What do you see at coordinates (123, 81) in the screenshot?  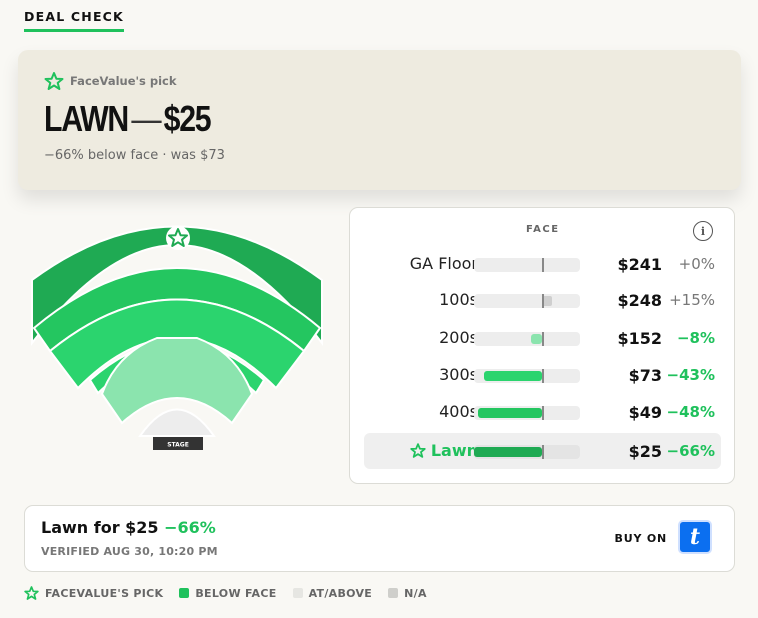 I see `pick-label-text: FaceValue's pick` at bounding box center [123, 81].